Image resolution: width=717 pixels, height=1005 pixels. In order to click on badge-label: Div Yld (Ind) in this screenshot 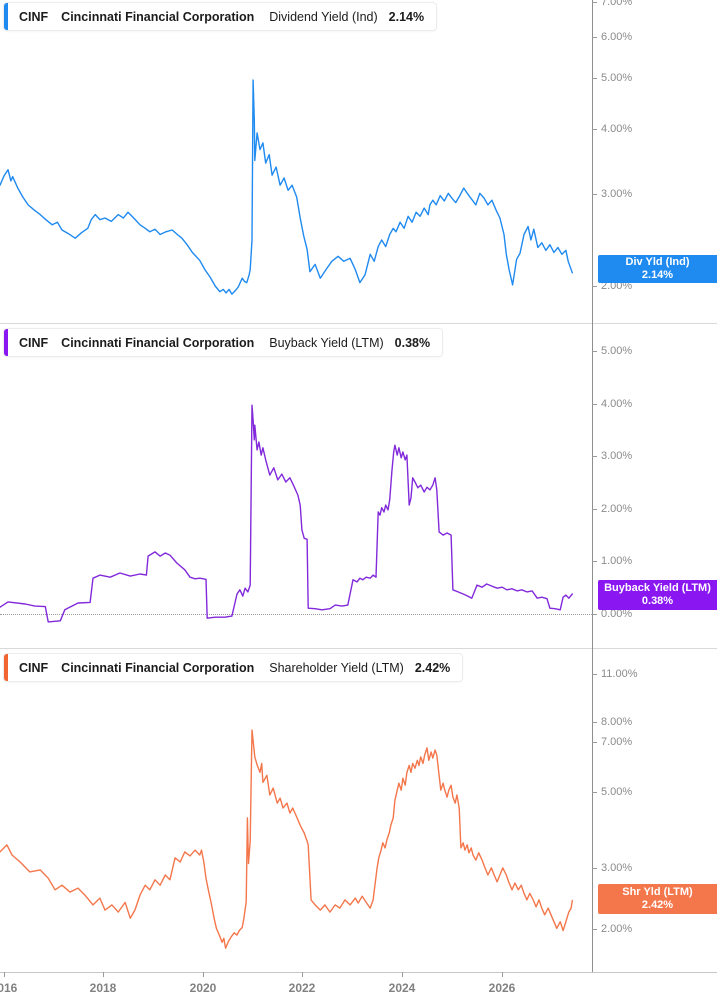, I will do `click(657, 261)`.